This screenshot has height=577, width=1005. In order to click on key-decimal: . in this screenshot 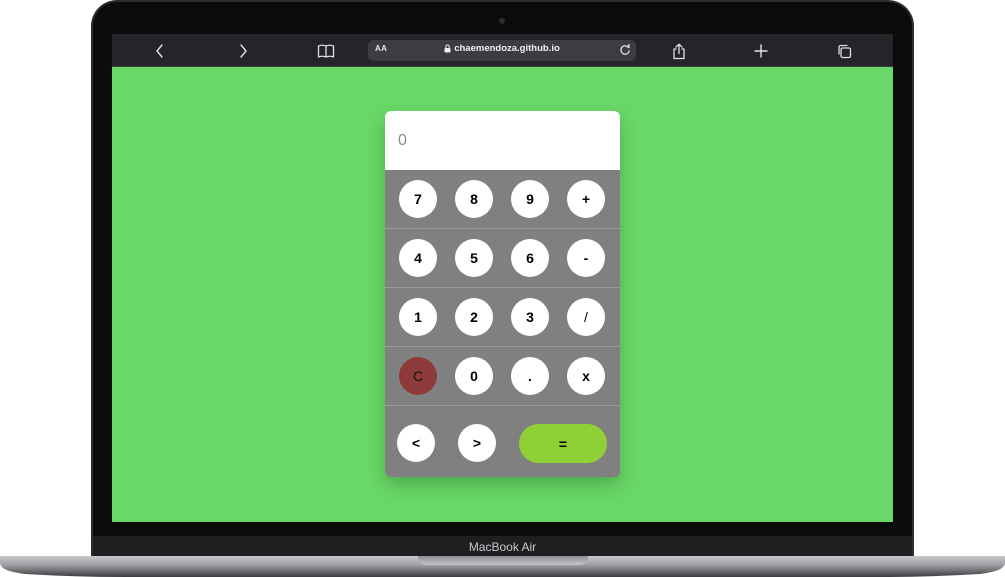, I will do `click(530, 376)`.